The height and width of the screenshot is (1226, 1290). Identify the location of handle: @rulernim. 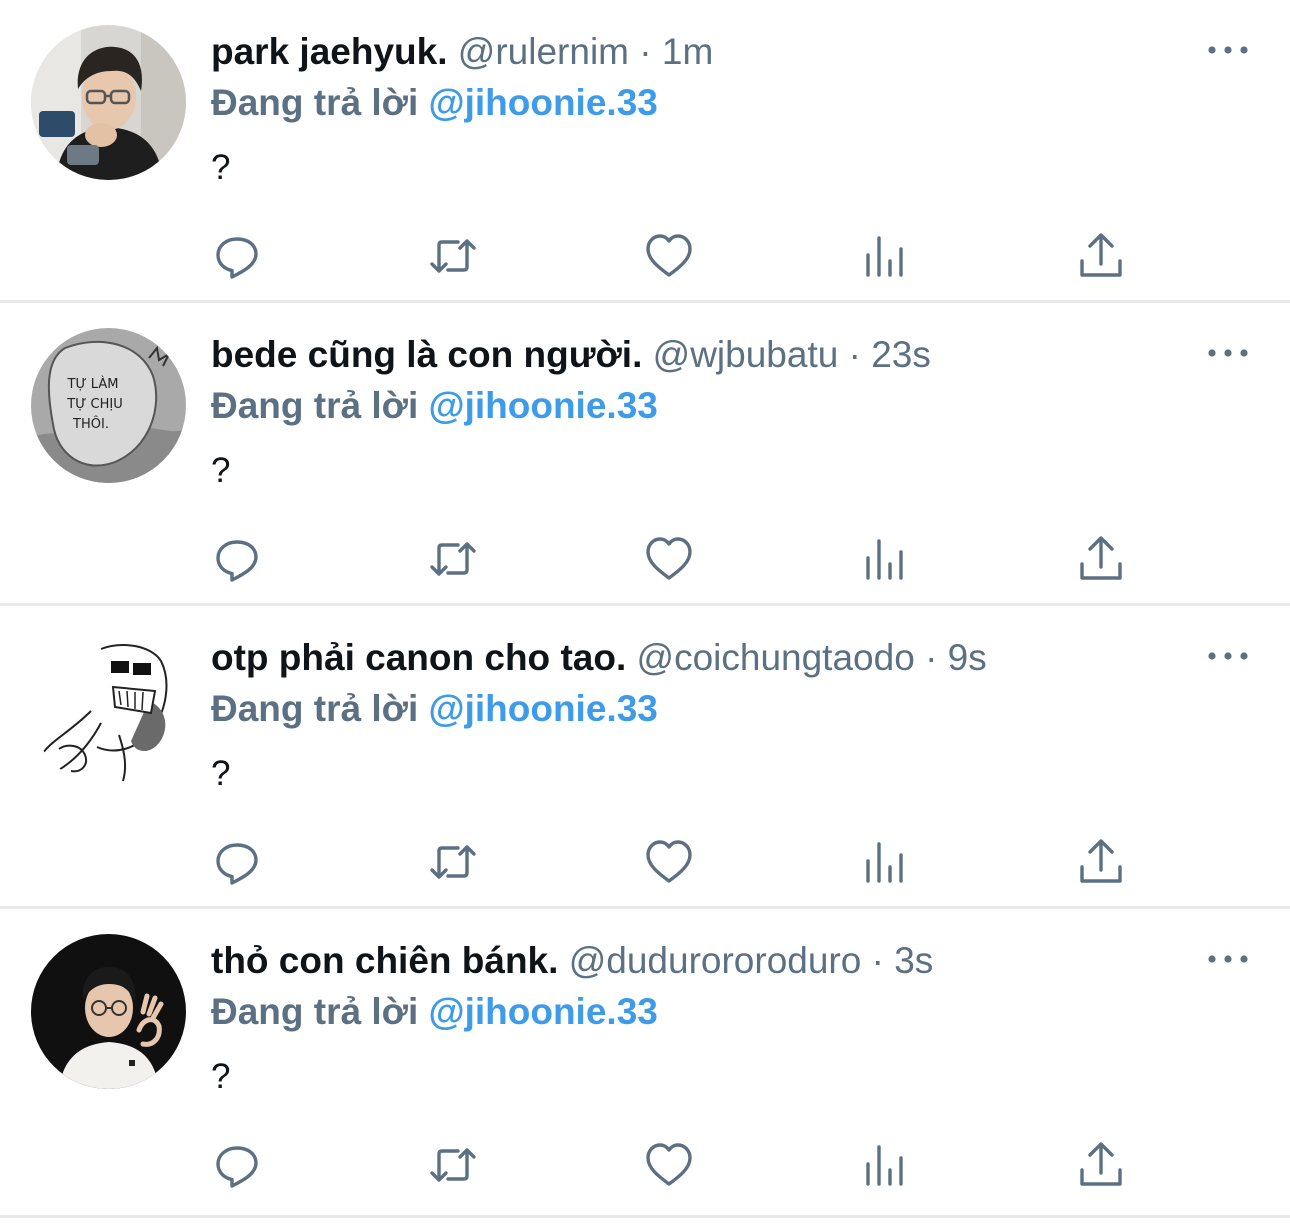
(543, 51).